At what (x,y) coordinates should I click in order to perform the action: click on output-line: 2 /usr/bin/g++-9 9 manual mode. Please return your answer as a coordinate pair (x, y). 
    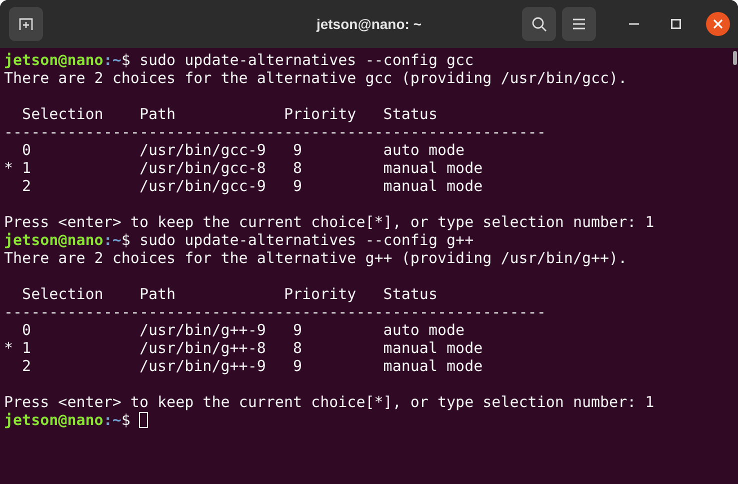
    Looking at the image, I should click on (252, 366).